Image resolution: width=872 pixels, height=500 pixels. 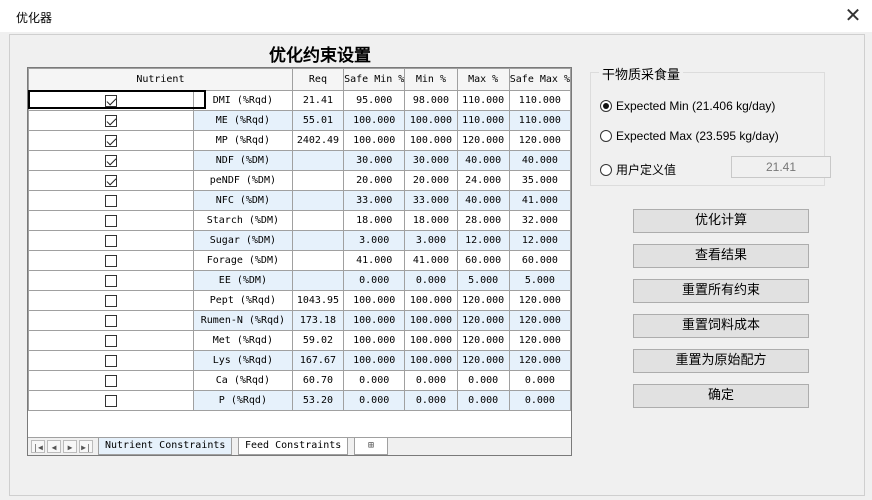 What do you see at coordinates (483, 180) in the screenshot?
I see `max-cell: 24.000` at bounding box center [483, 180].